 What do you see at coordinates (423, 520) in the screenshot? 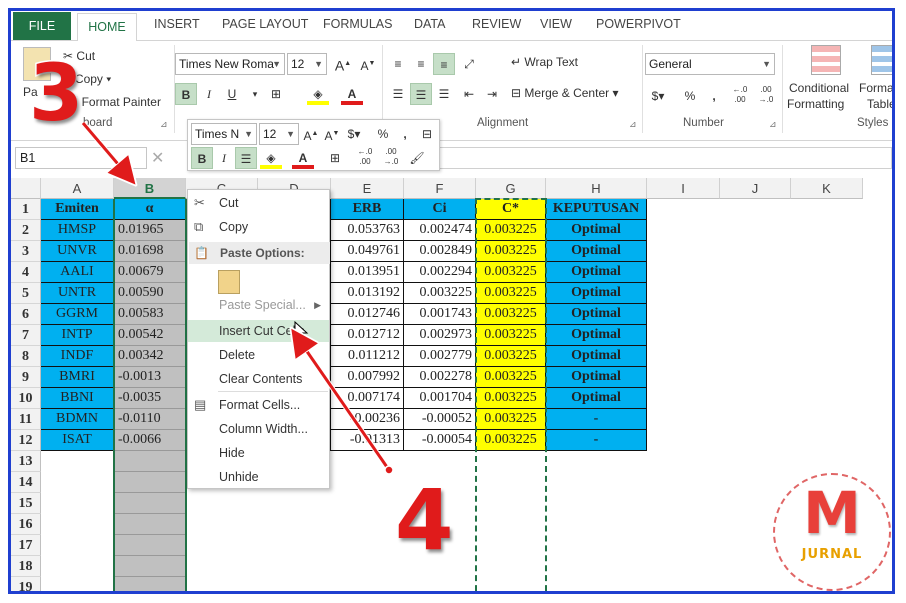
I see `annotation-step-4: 4` at bounding box center [423, 520].